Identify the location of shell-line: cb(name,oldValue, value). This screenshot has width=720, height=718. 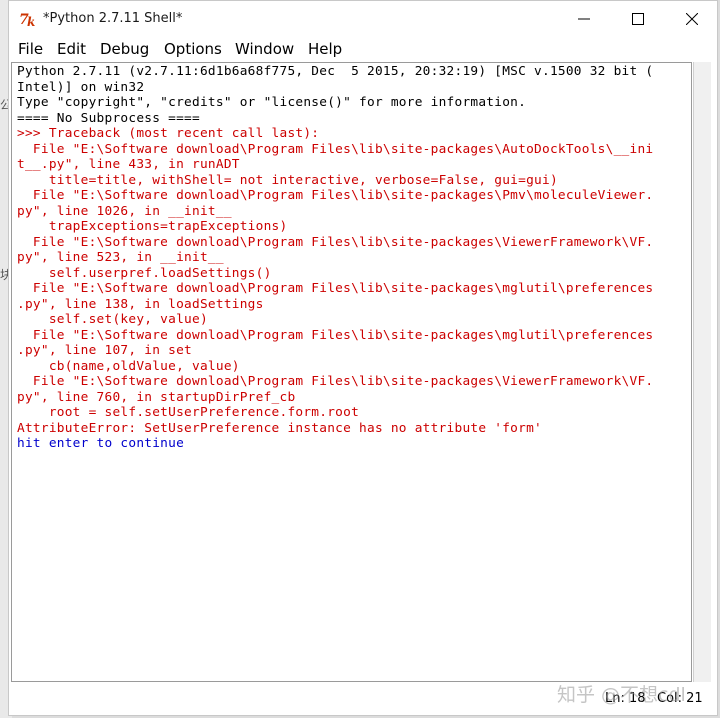
(128, 366).